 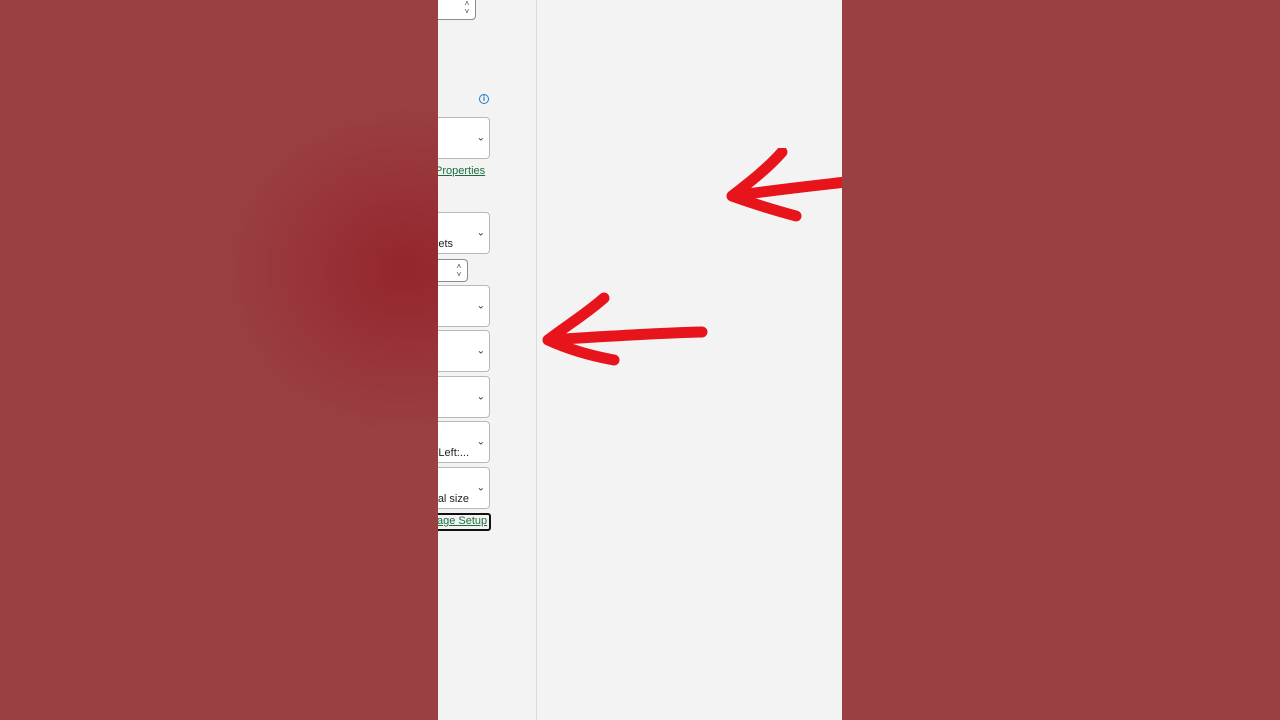 I want to click on margins-dropdown: Left:... ⌄, so click(x=464, y=442).